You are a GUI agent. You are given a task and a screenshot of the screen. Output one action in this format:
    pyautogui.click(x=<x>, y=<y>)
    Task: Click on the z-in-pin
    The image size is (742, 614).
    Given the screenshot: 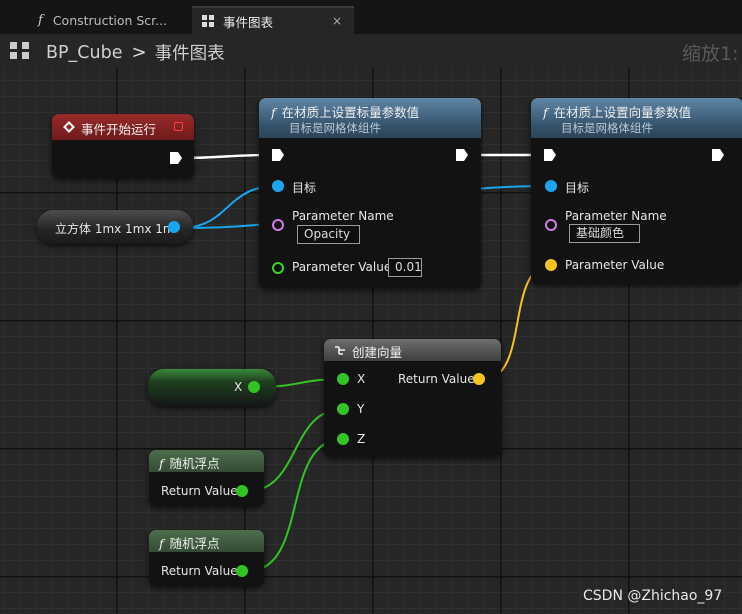 What is the action you would take?
    pyautogui.click(x=343, y=439)
    